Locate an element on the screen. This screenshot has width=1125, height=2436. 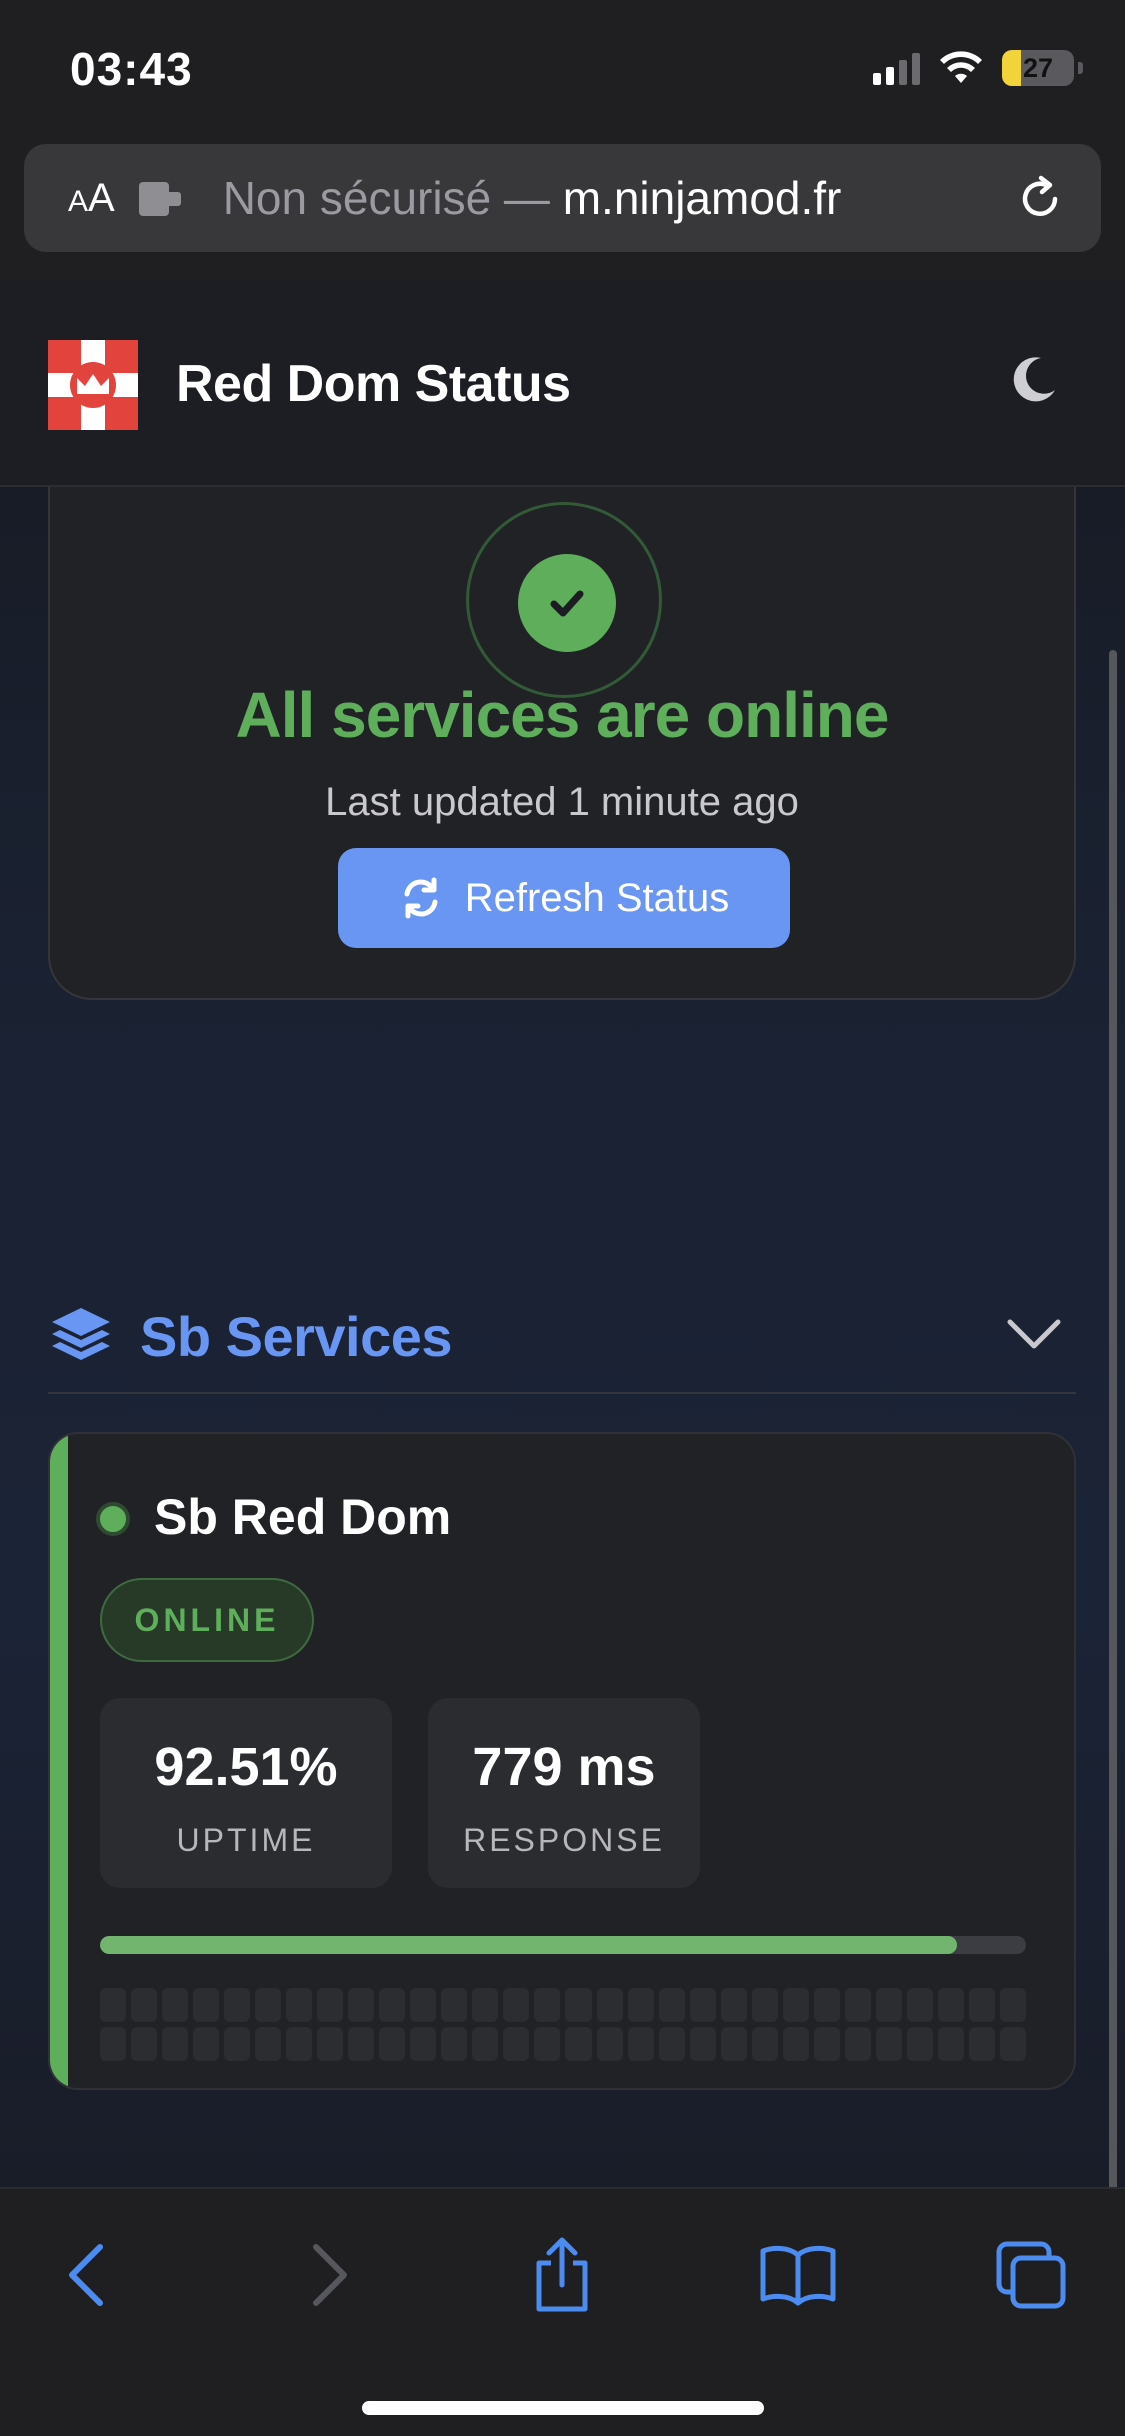
refresh-status-button: Refresh Status is located at coordinates (564, 898).